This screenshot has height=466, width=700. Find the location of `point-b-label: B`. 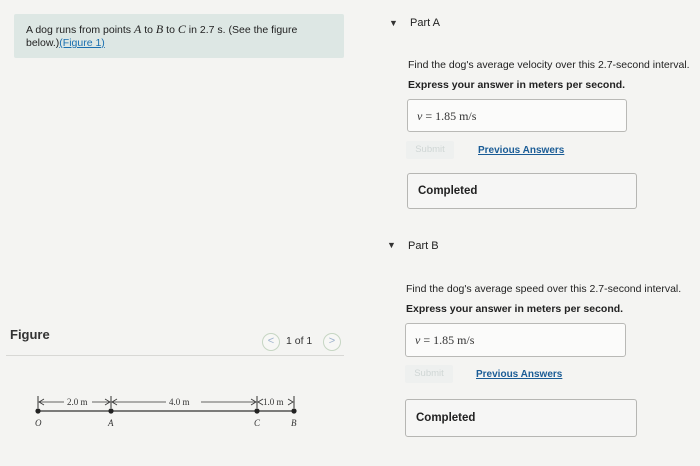

point-b-label: B is located at coordinates (294, 423).